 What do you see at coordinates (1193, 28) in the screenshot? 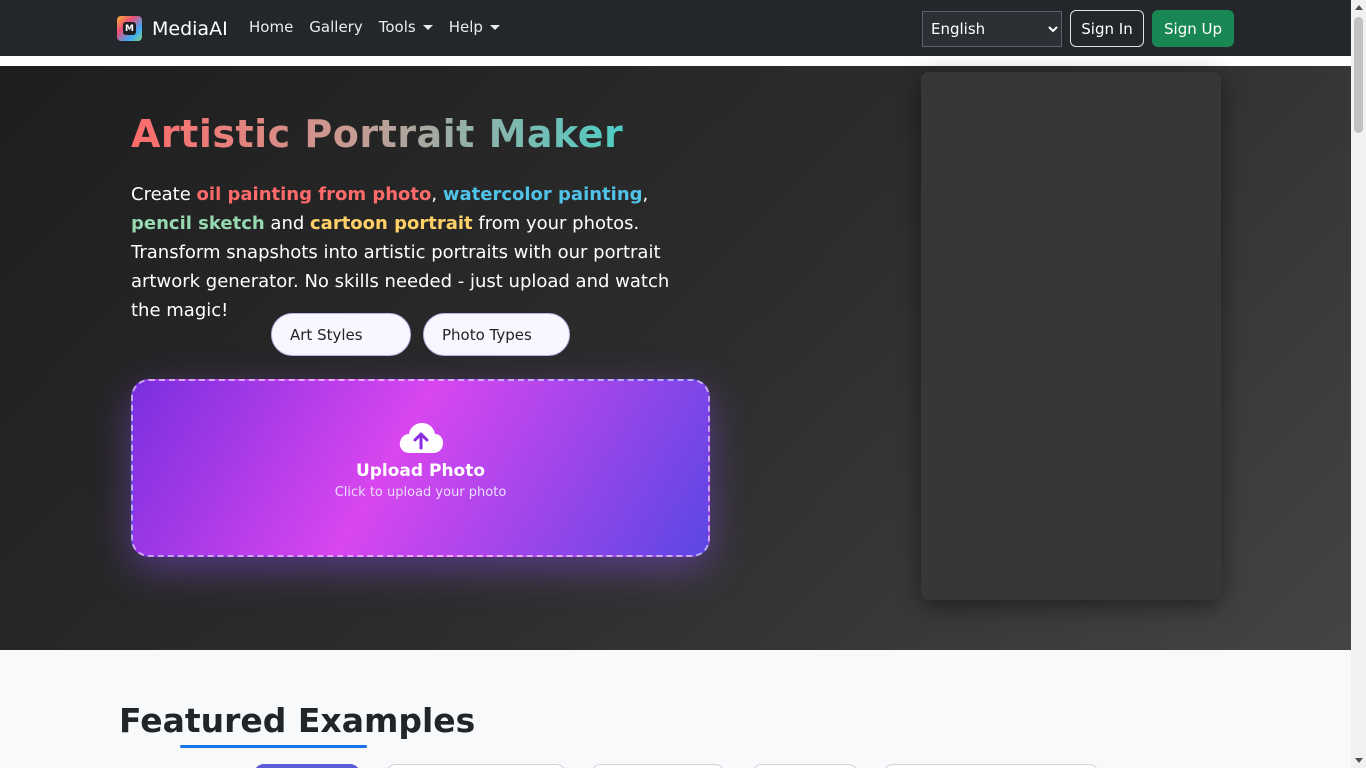
I see `sign-up-button: Sign Up` at bounding box center [1193, 28].